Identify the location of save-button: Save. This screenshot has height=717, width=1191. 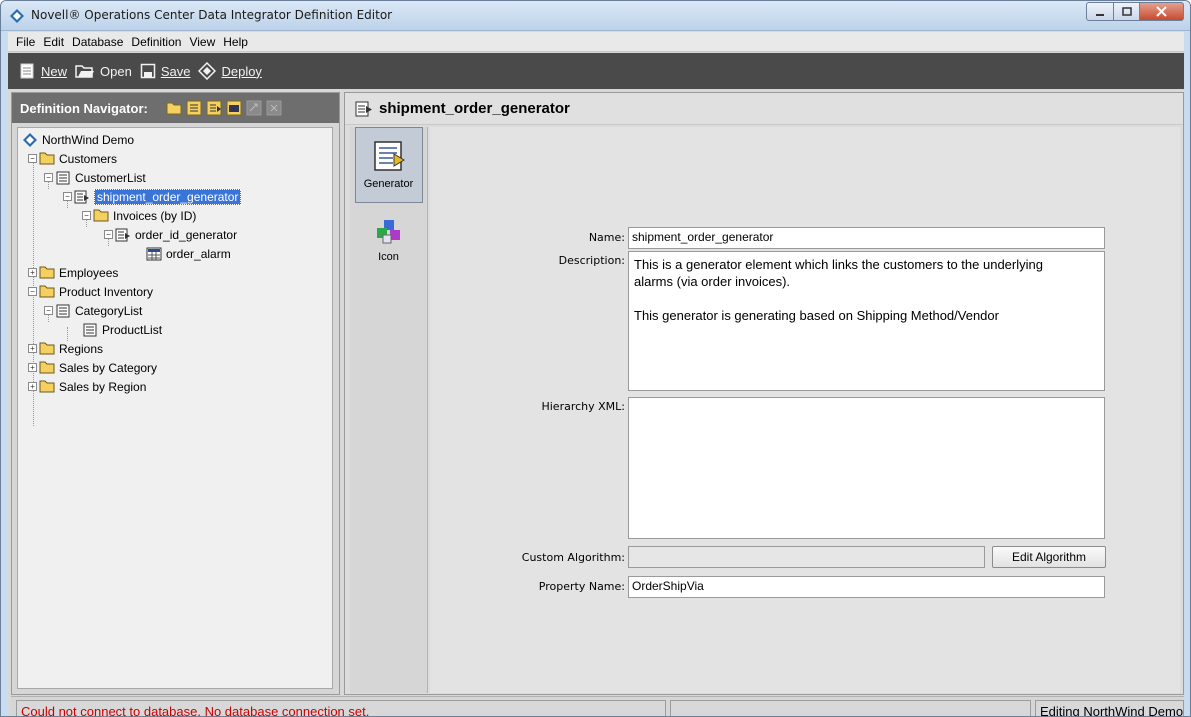
(165, 71).